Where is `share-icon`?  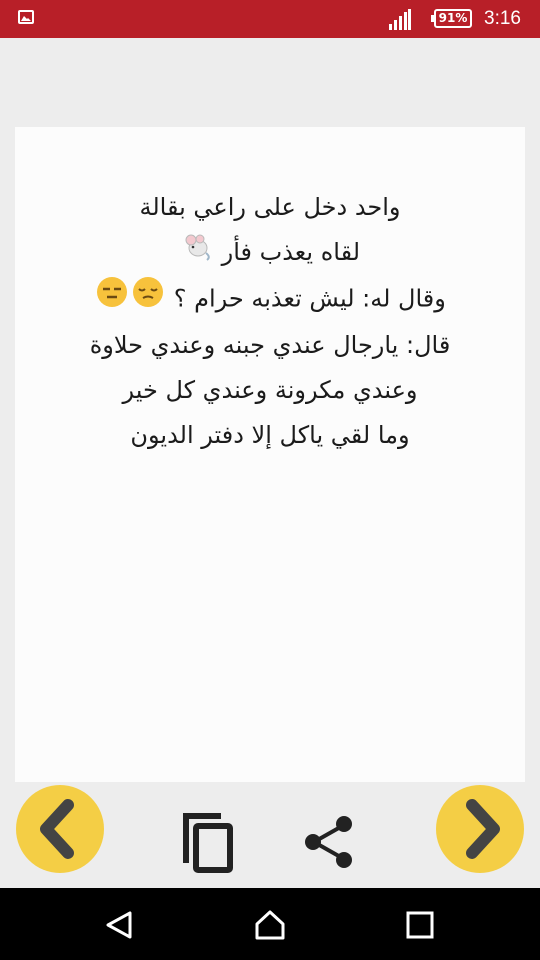
share-icon is located at coordinates (328, 842).